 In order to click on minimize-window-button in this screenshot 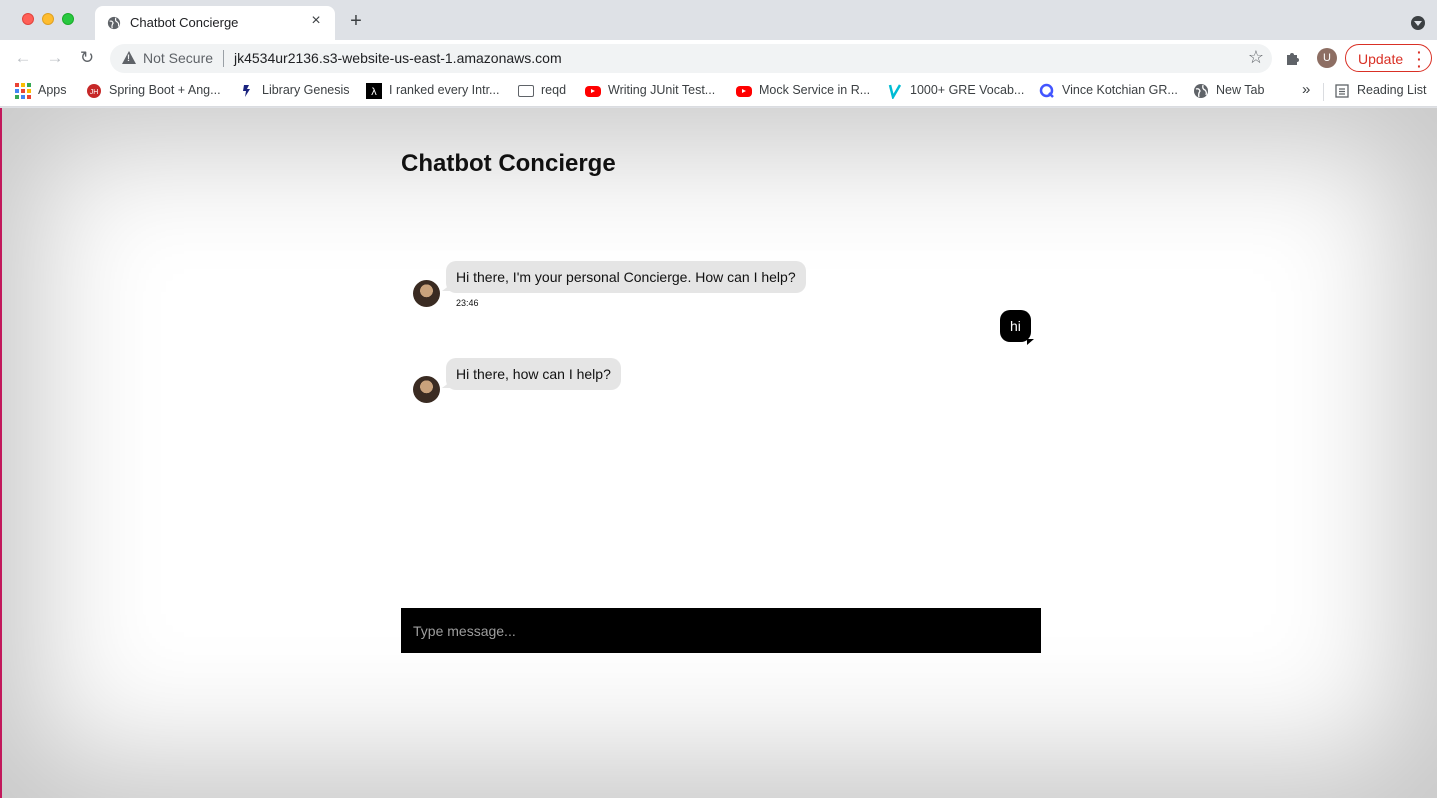, I will do `click(48, 19)`.